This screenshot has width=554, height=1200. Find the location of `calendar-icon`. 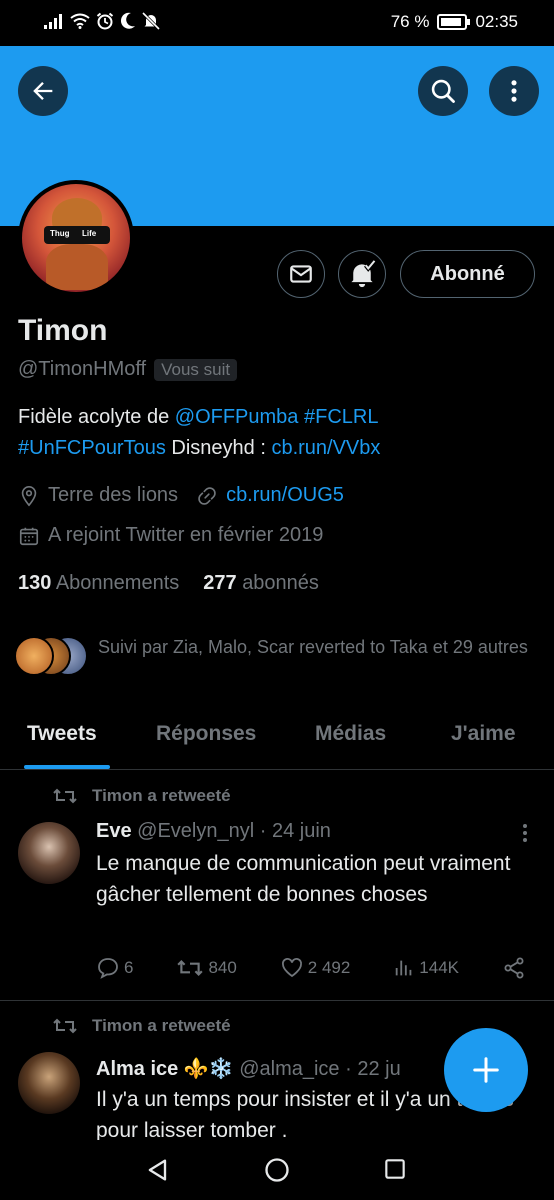

calendar-icon is located at coordinates (29, 536).